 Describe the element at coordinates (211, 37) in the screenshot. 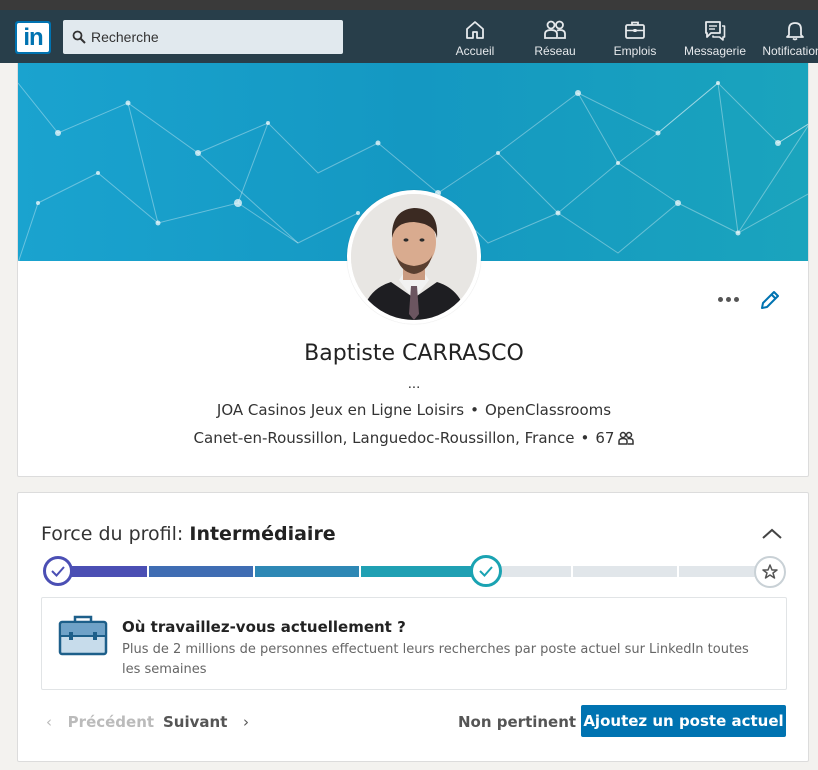

I see `search-input` at that location.